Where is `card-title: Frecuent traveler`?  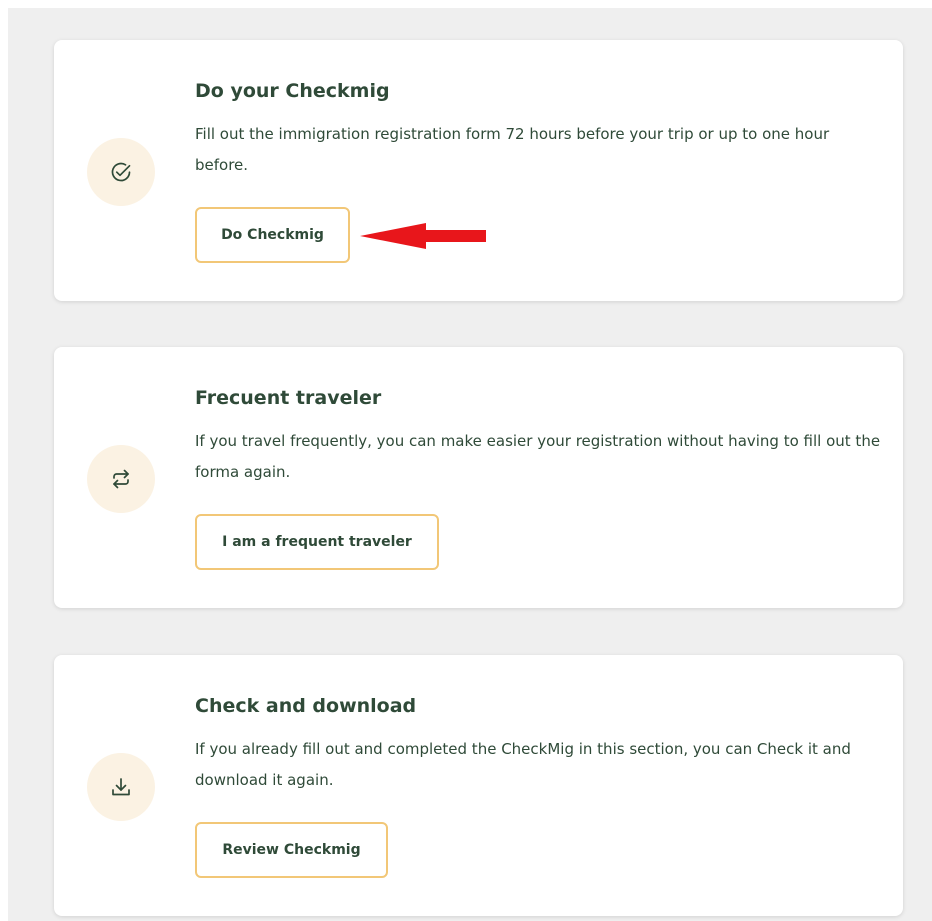
card-title: Frecuent traveler is located at coordinates (288, 398).